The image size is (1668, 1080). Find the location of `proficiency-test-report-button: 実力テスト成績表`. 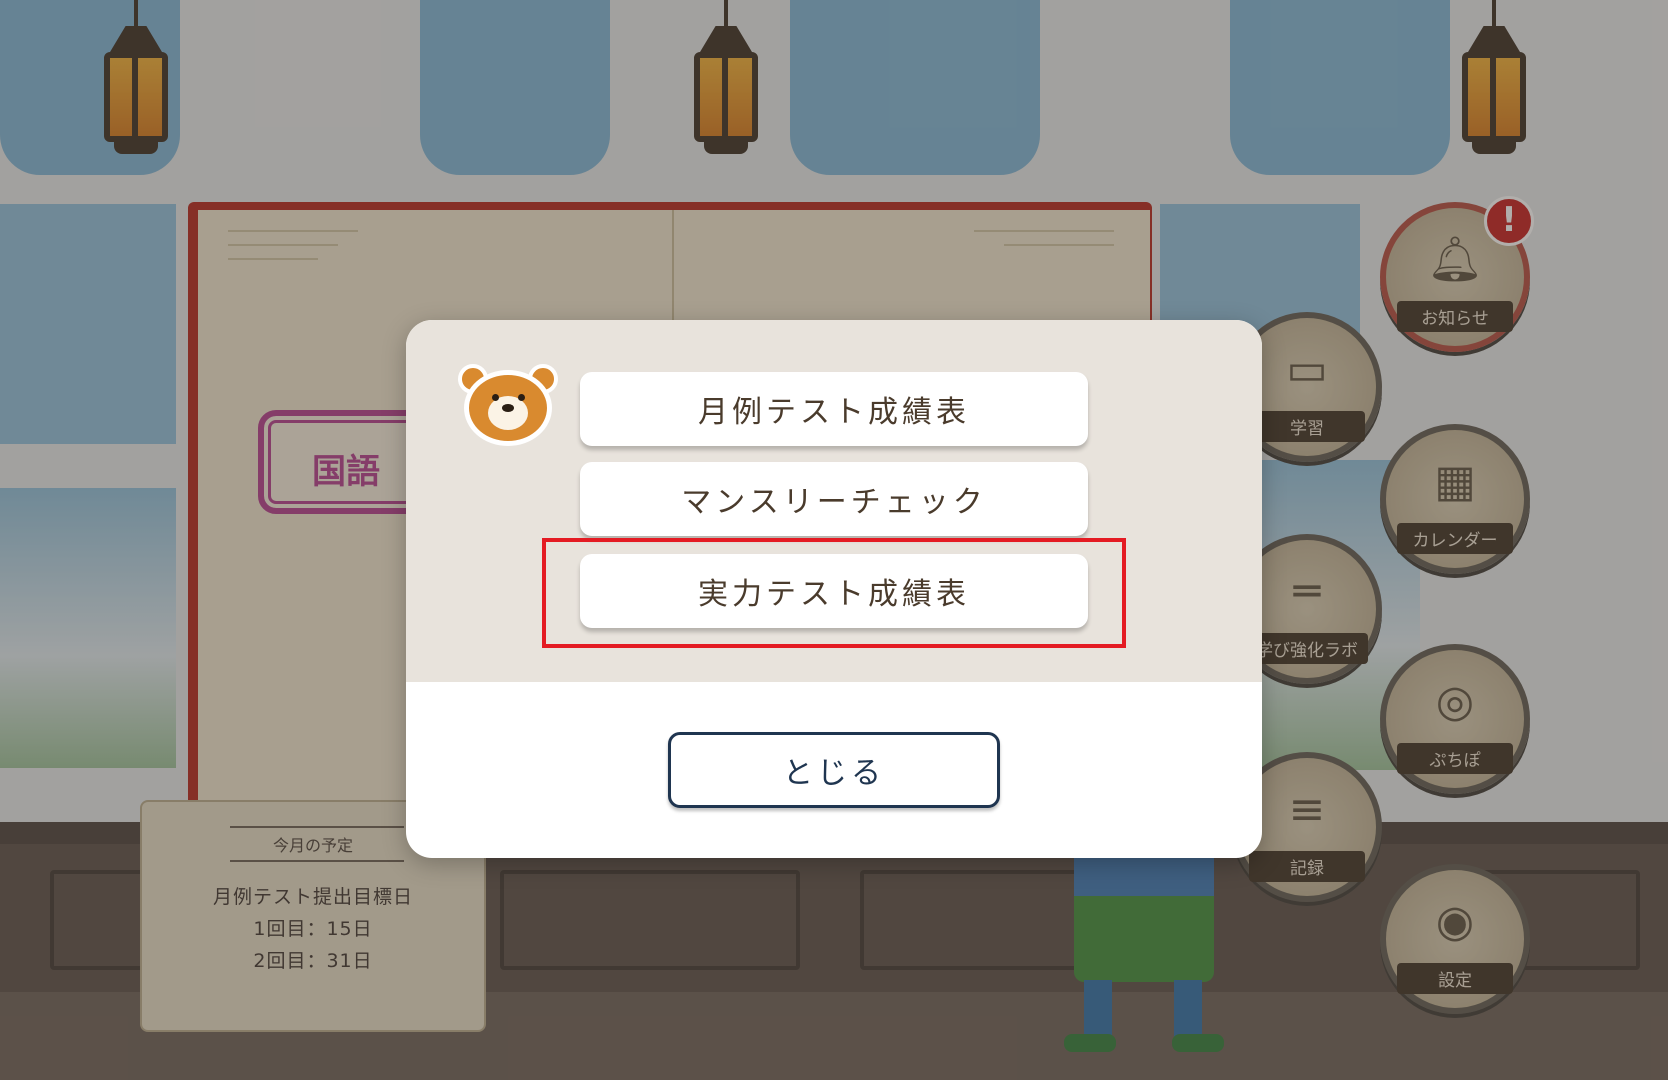

proficiency-test-report-button: 実力テスト成績表 is located at coordinates (834, 591).